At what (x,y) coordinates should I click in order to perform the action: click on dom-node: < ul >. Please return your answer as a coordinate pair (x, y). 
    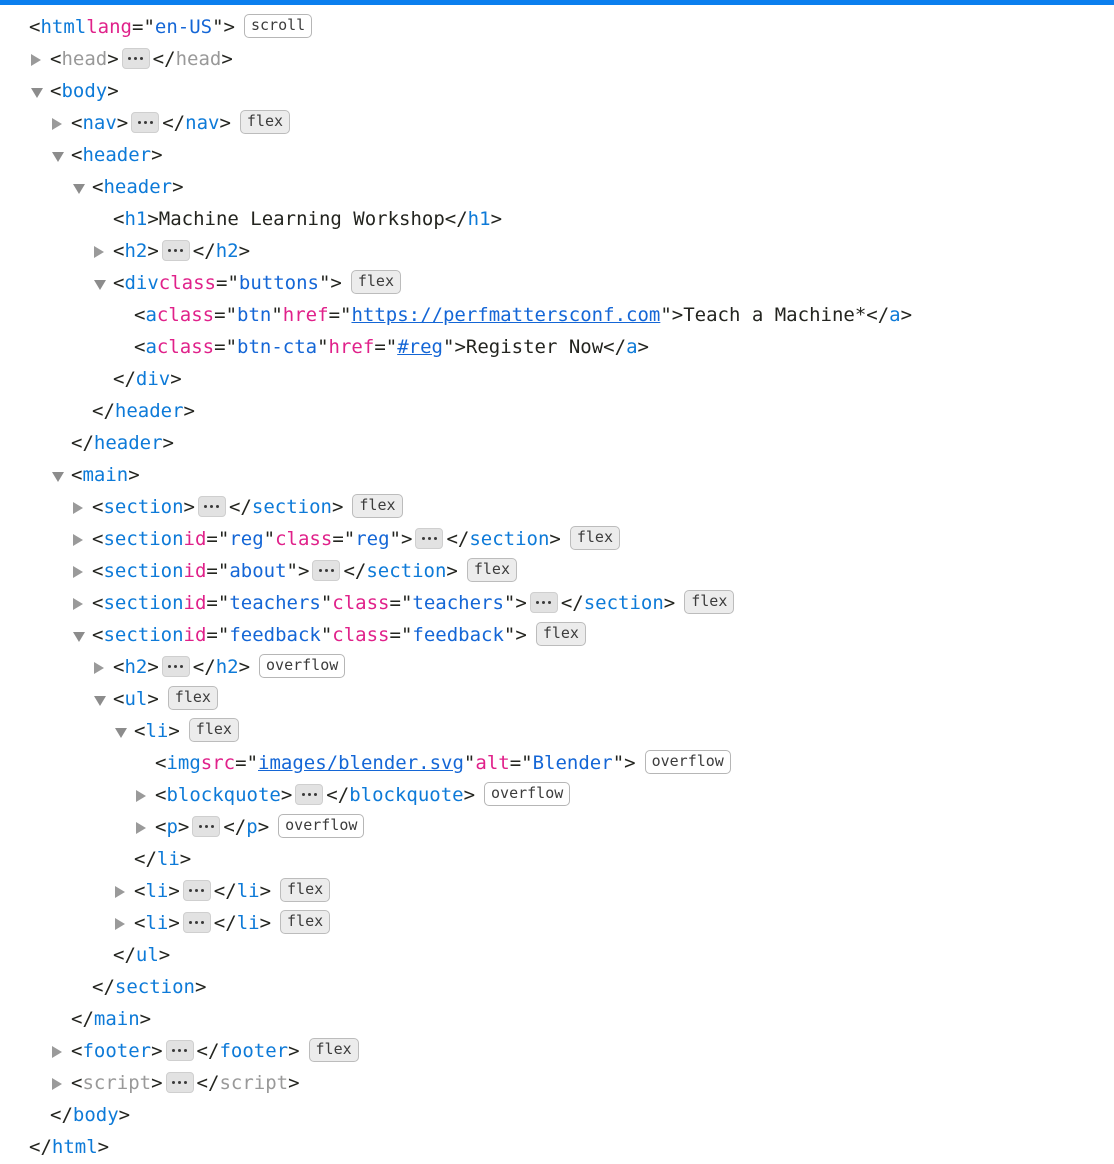
    Looking at the image, I should click on (136, 699).